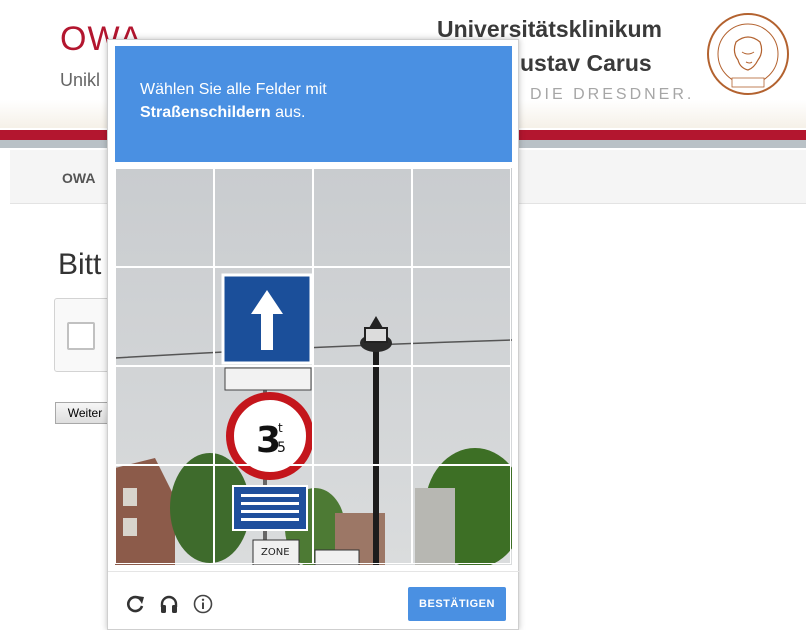  I want to click on university-name-line2: ustav Carus, so click(586, 63).